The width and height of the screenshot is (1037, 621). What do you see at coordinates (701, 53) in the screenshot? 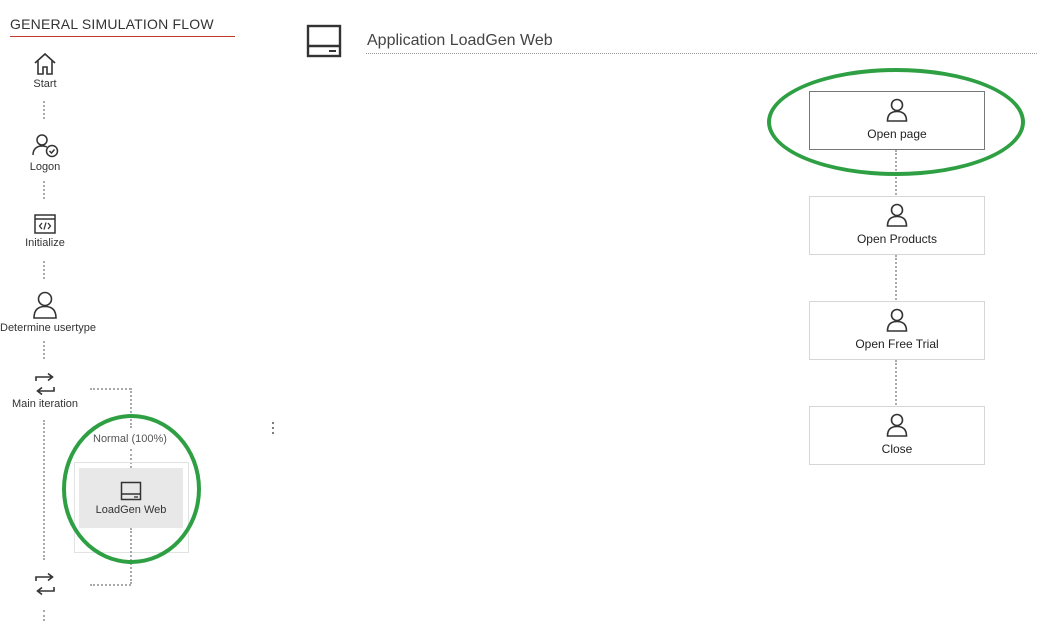
I see `title-divider` at bounding box center [701, 53].